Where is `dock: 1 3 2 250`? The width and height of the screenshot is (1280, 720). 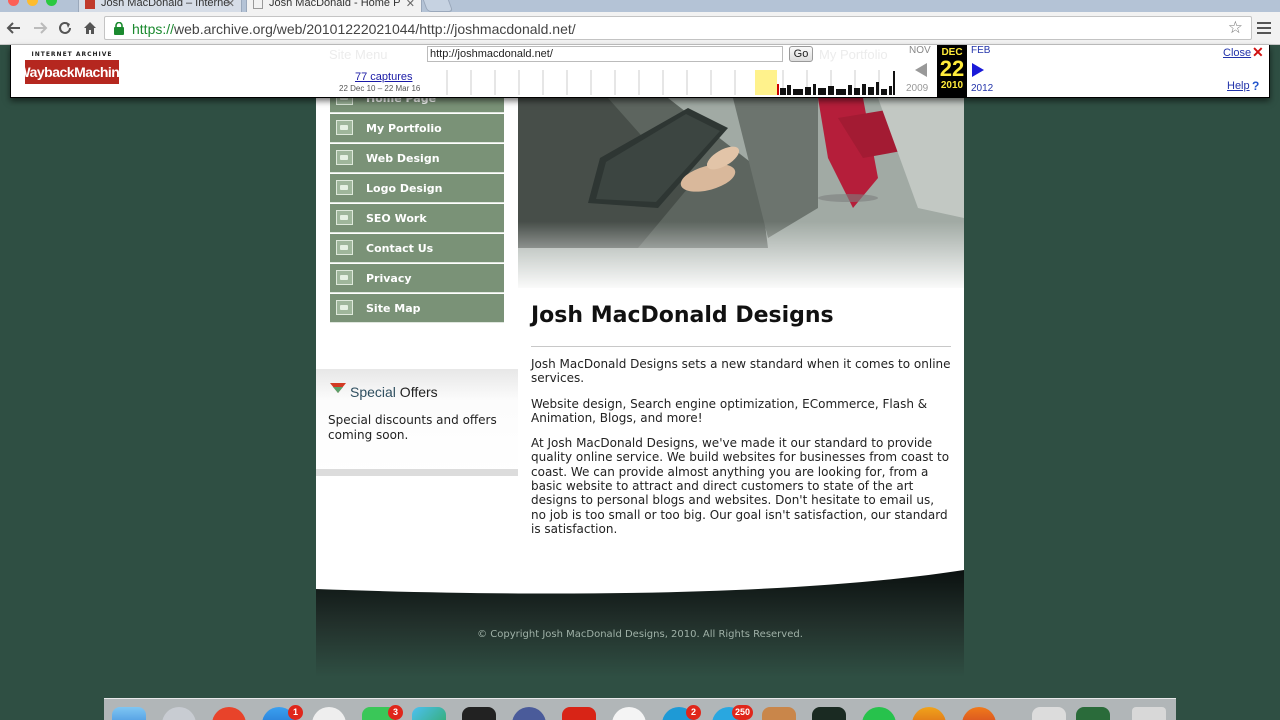 dock: 1 3 2 250 is located at coordinates (640, 709).